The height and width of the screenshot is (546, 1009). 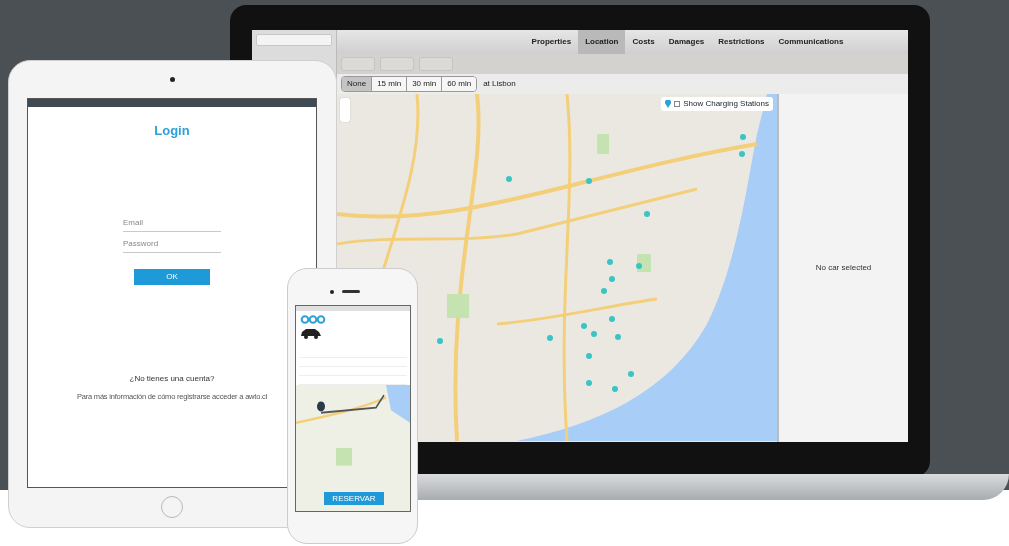 What do you see at coordinates (345, 110) in the screenshot?
I see `zoom-control` at bounding box center [345, 110].